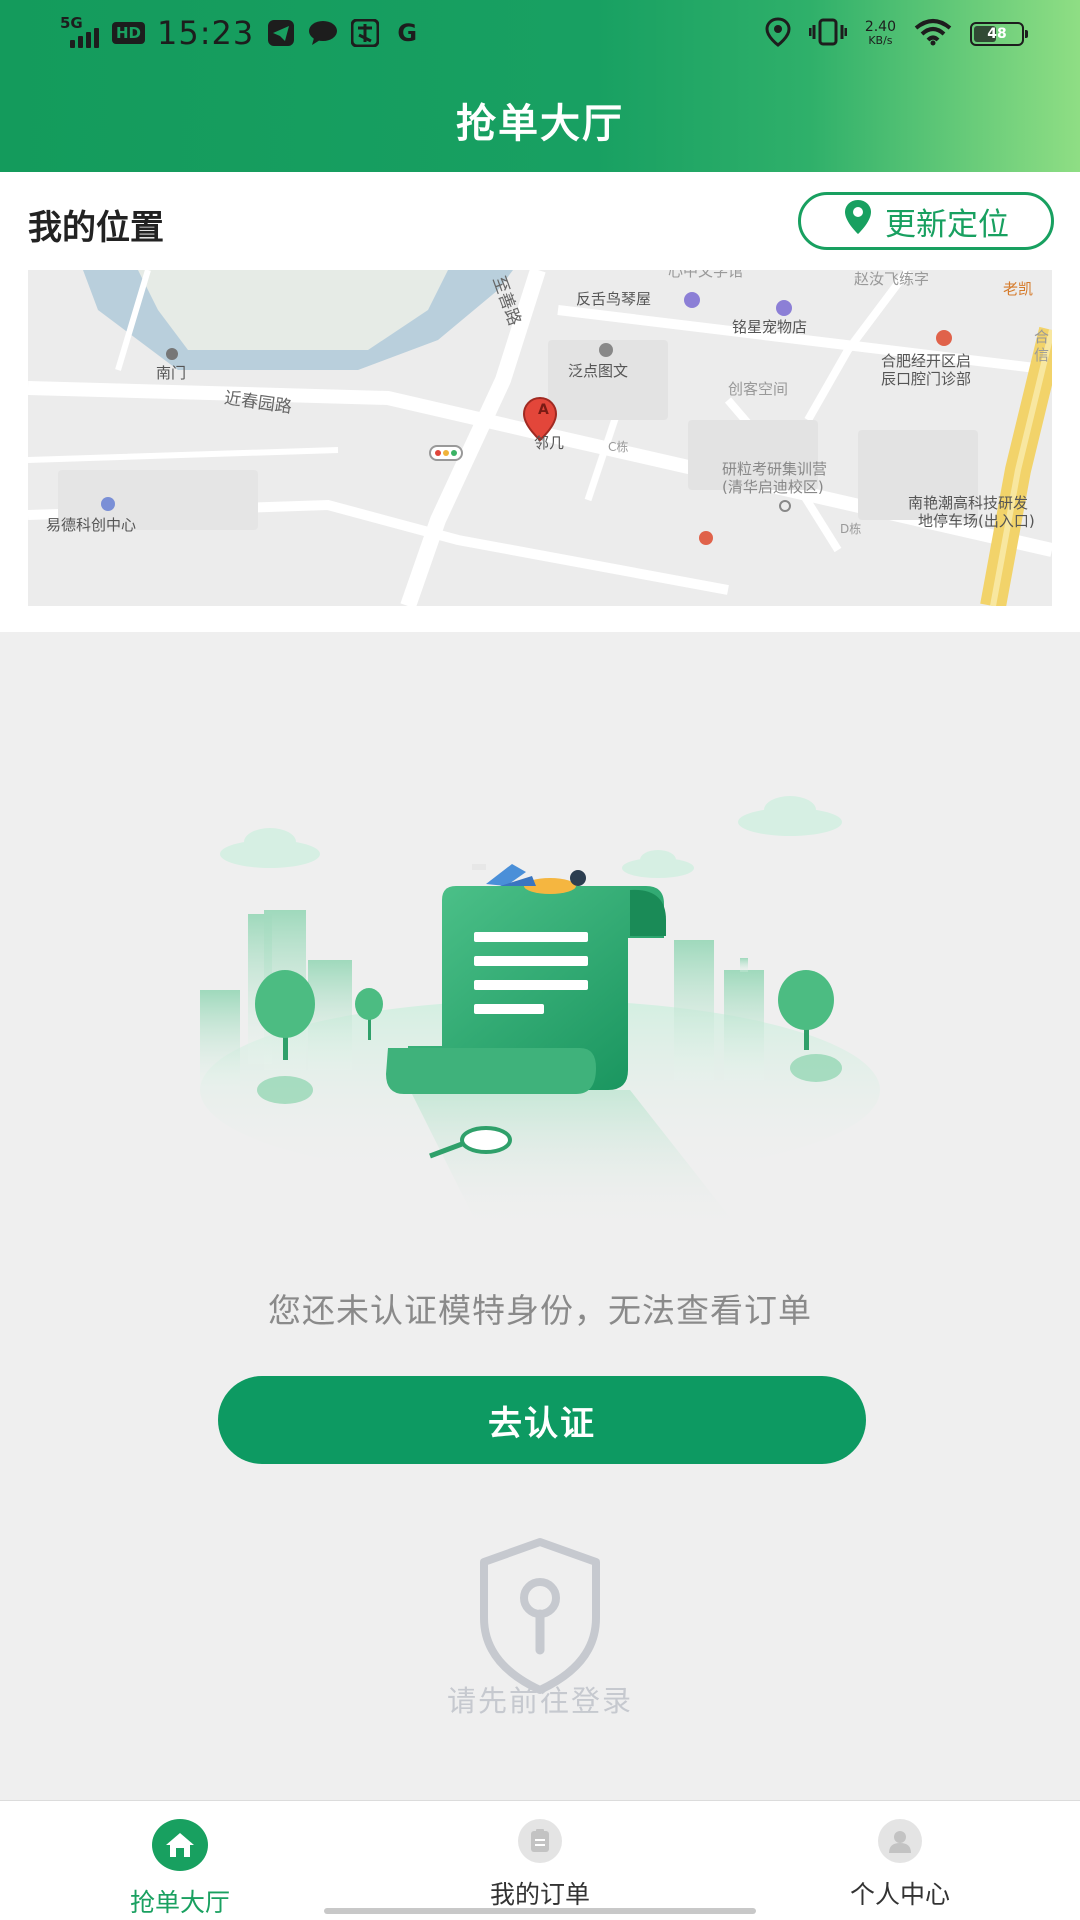  What do you see at coordinates (858, 221) in the screenshot?
I see `location-pin-icon` at bounding box center [858, 221].